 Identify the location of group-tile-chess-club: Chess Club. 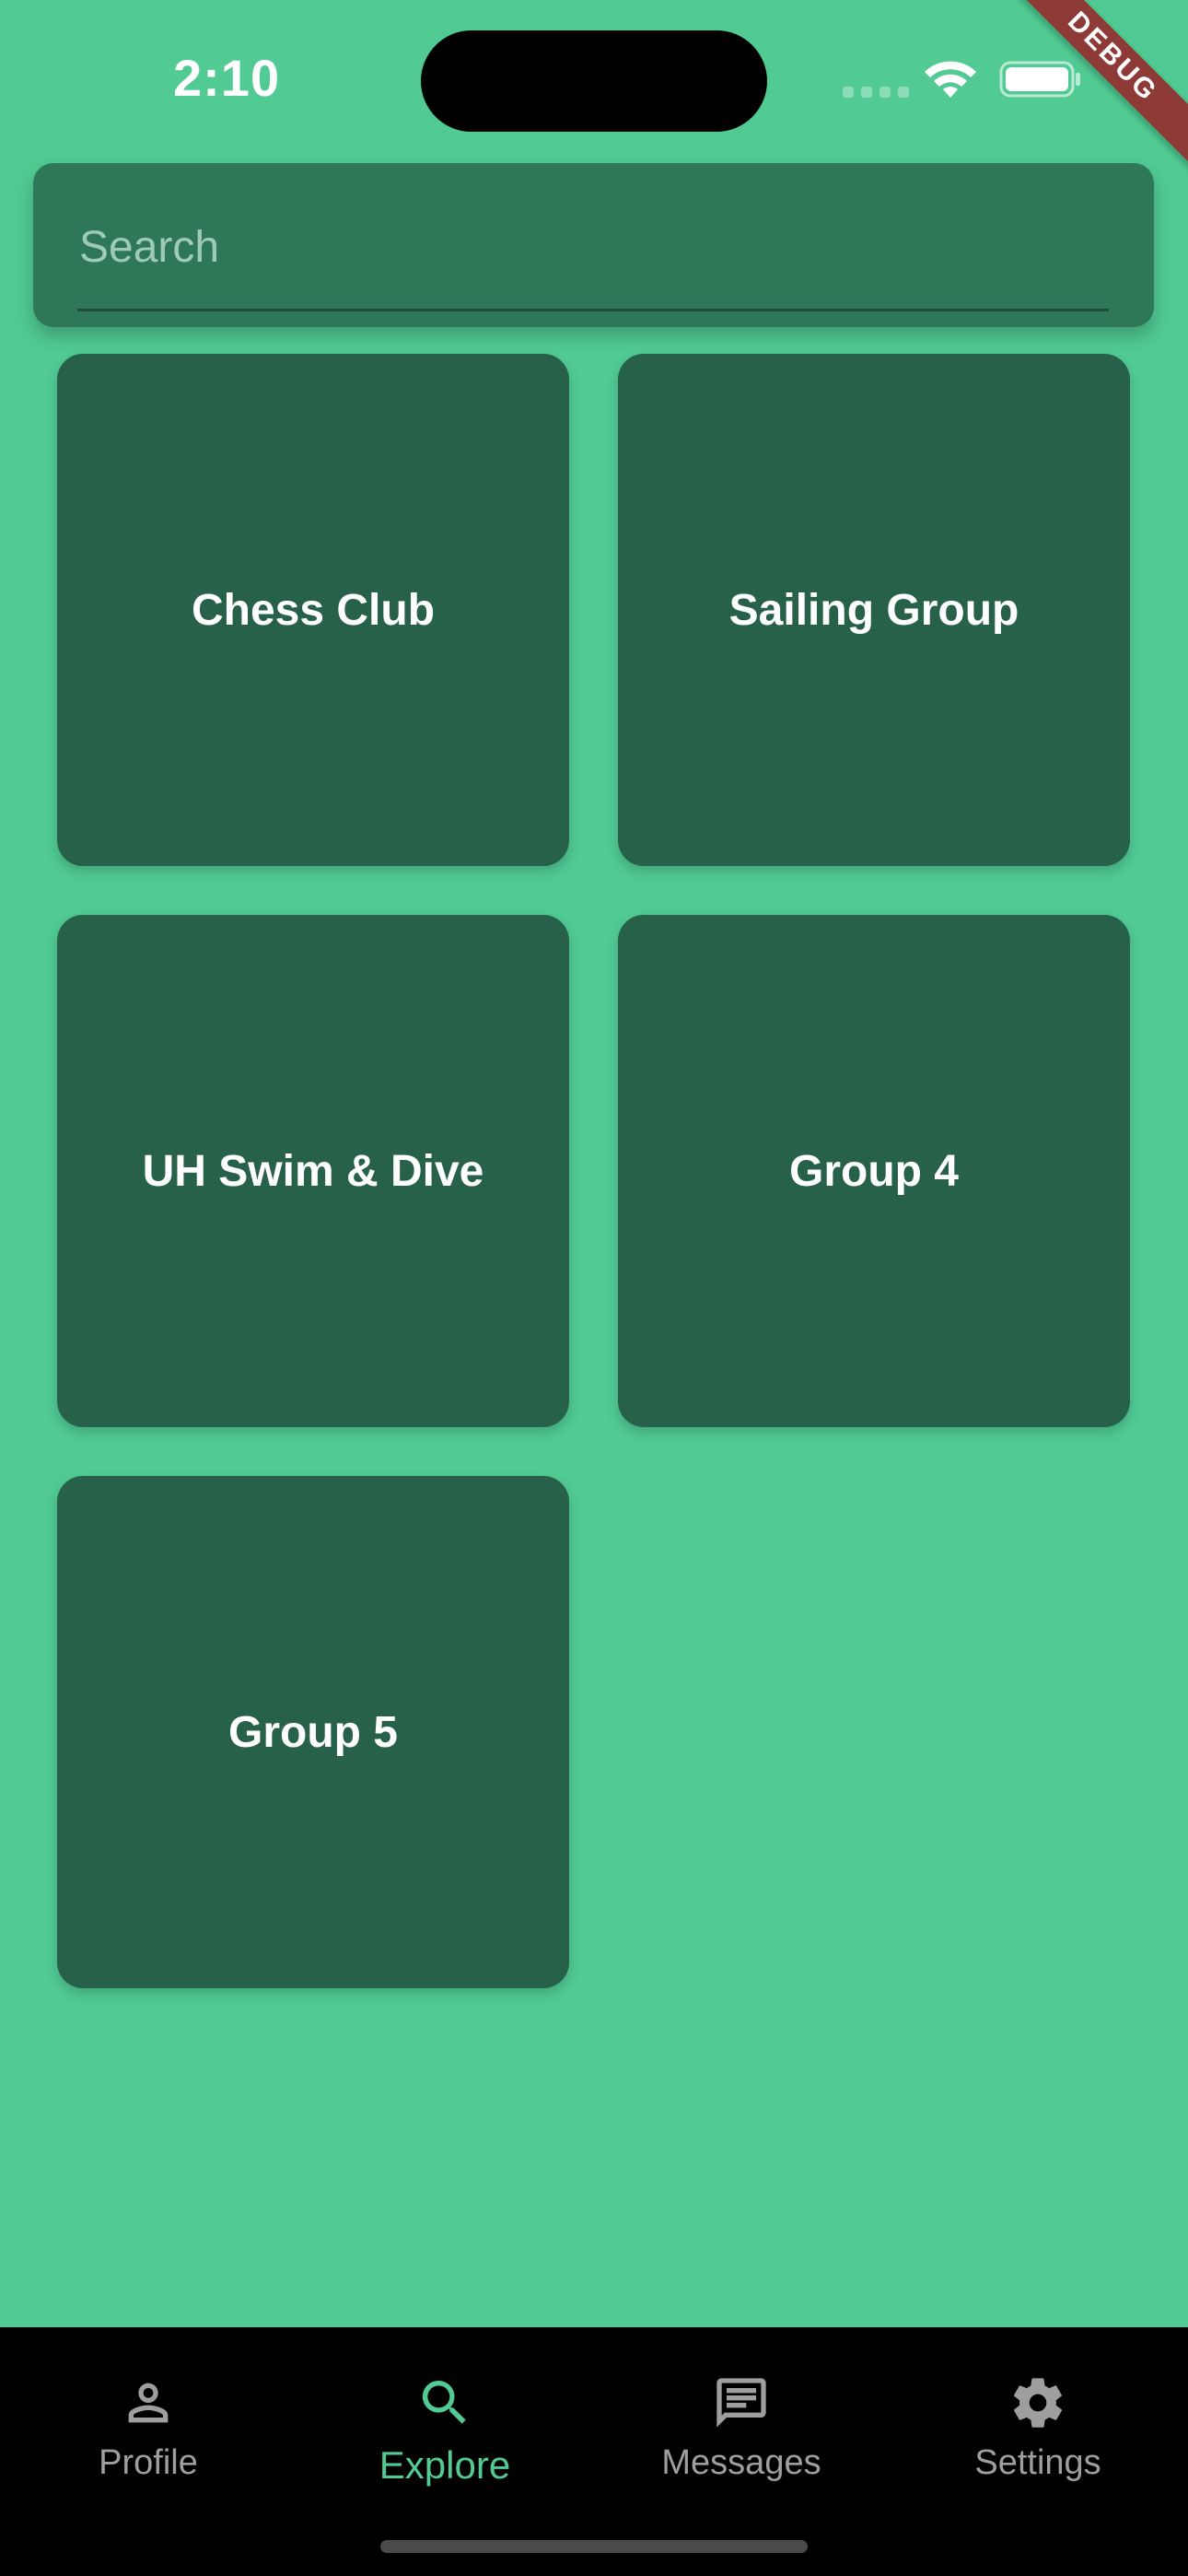
(313, 610).